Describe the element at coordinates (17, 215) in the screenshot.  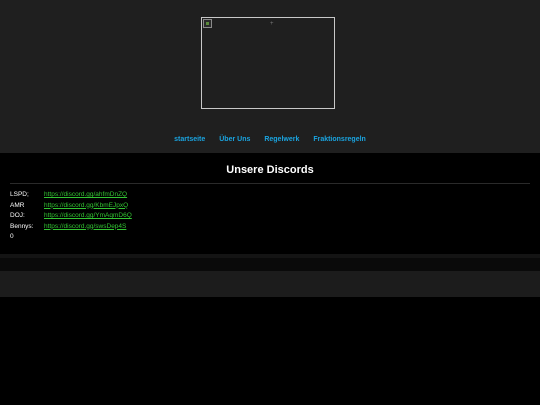
I see `discord-label: DOJ:` at that location.